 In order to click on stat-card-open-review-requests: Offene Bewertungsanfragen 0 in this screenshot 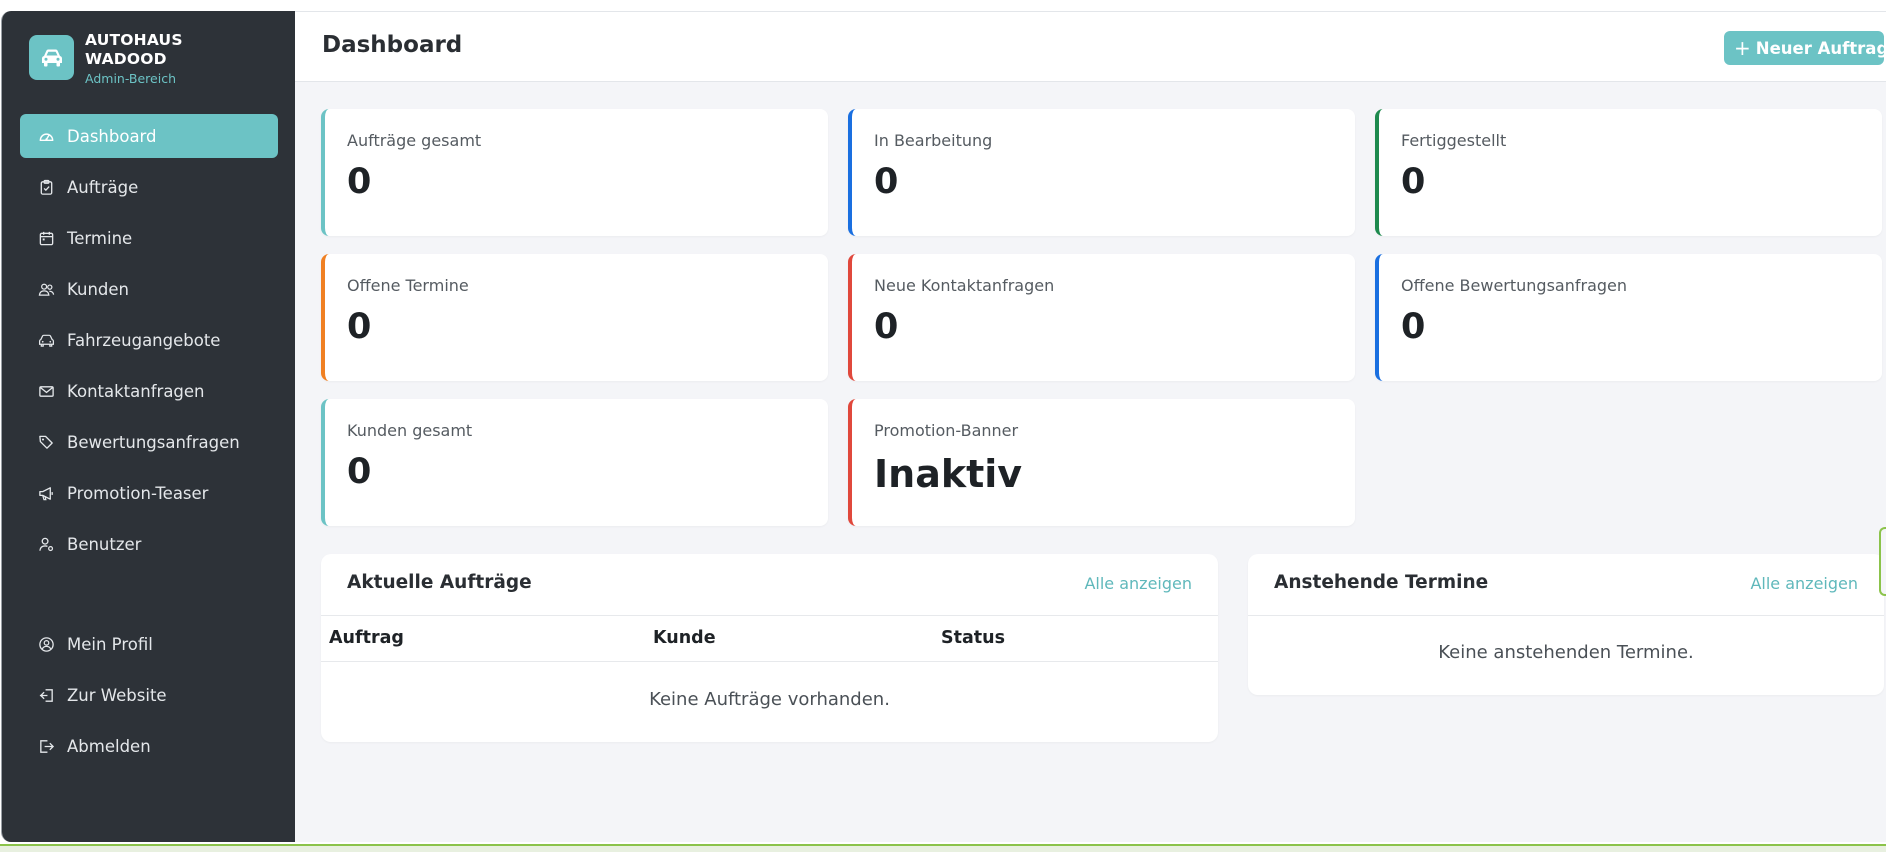, I will do `click(1628, 317)`.